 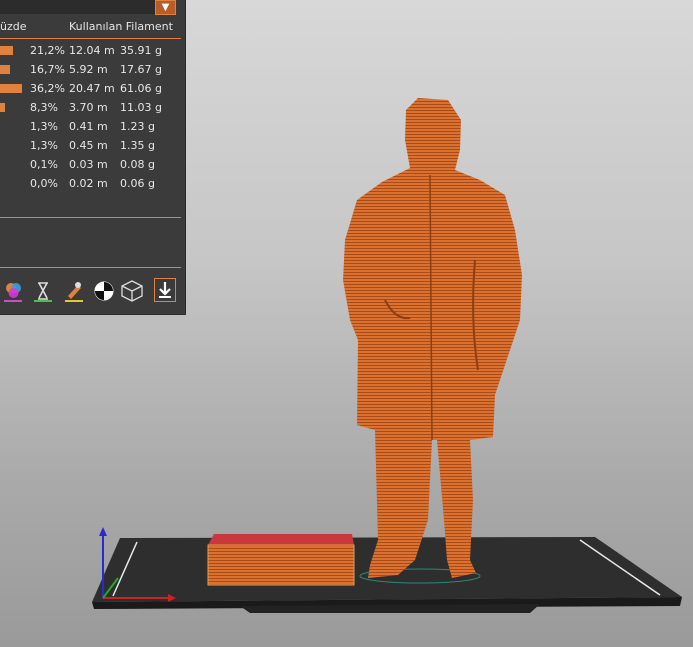 I want to click on percent-cell: 0,1%, so click(x=44, y=164).